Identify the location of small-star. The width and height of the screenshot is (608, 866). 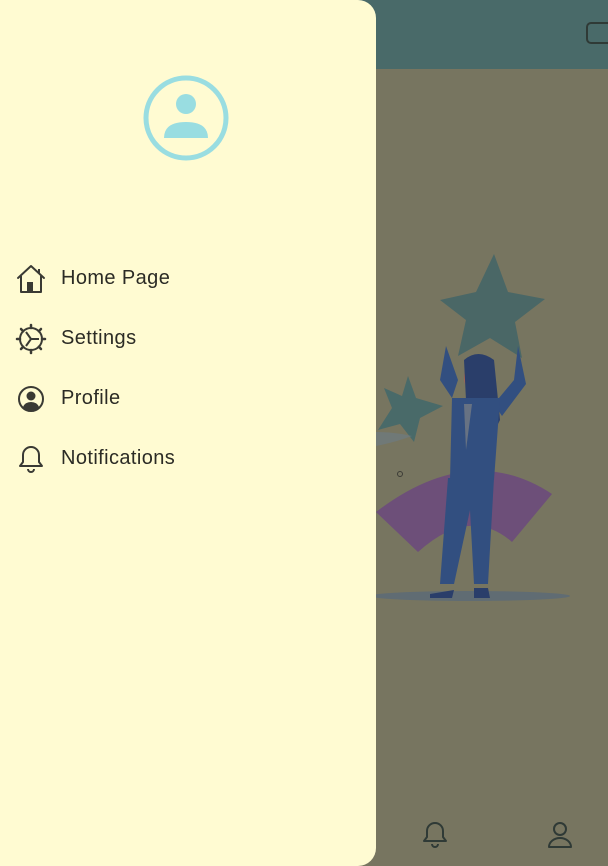
(410, 409).